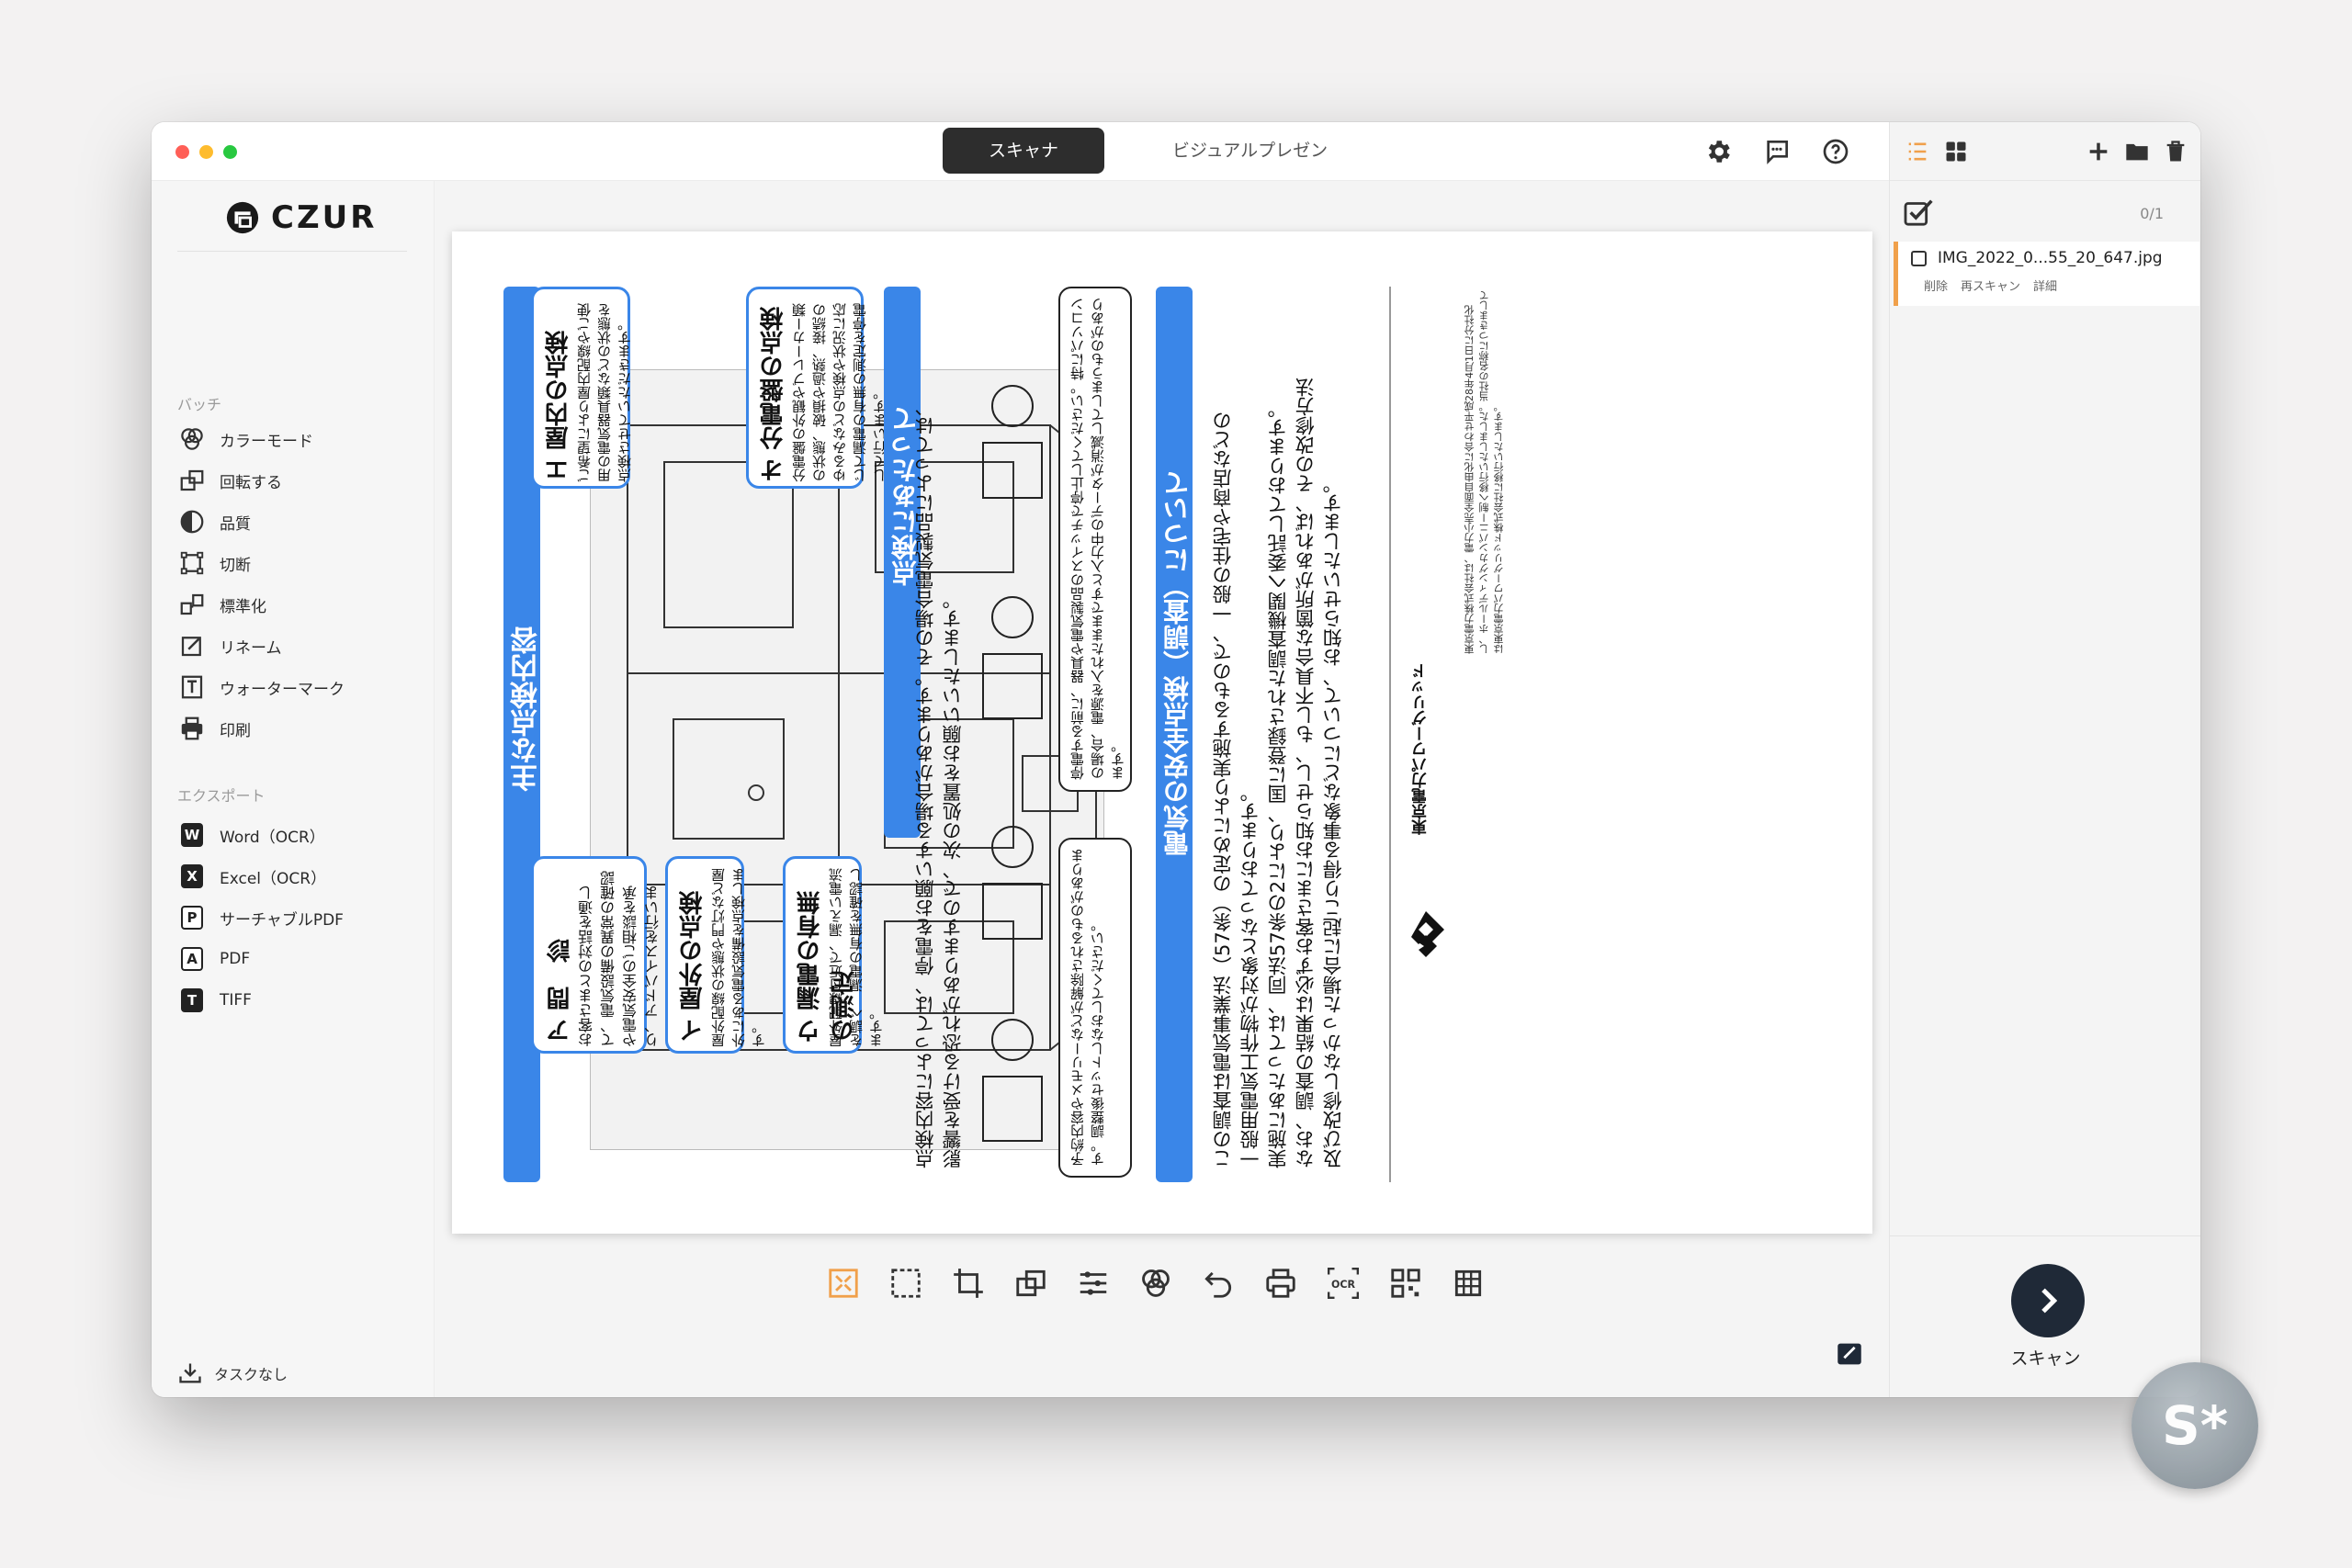 This screenshot has width=2352, height=1568. What do you see at coordinates (1919, 258) in the screenshot?
I see `file-checkbox` at bounding box center [1919, 258].